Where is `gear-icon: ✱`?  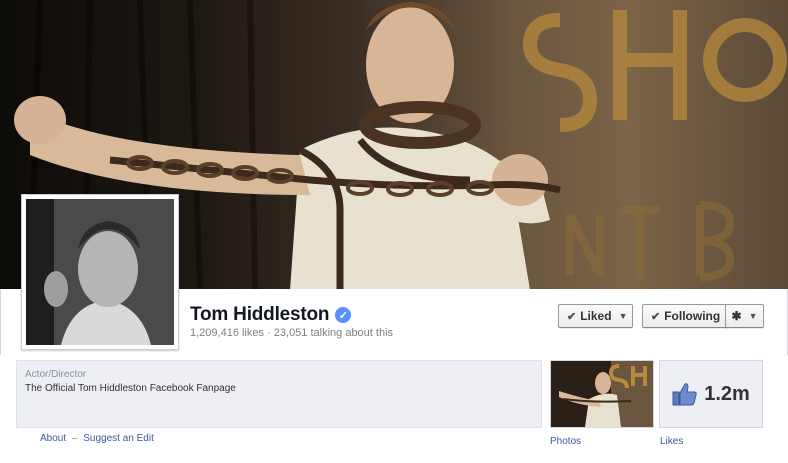
gear-icon: ✱ is located at coordinates (736, 316).